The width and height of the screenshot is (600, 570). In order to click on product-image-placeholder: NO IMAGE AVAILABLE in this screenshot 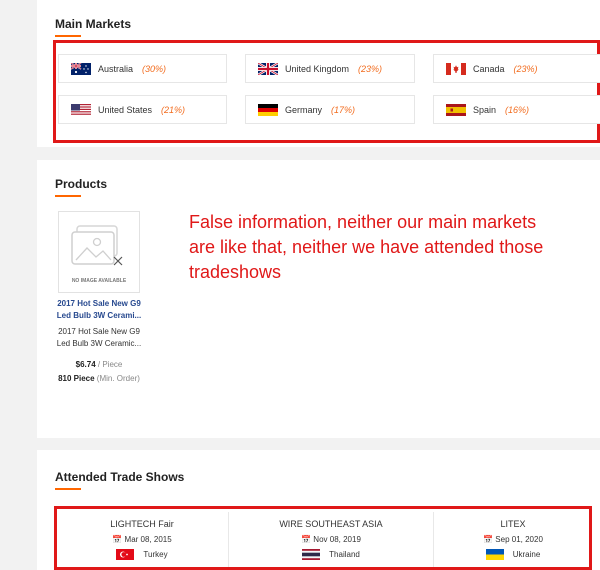, I will do `click(99, 252)`.